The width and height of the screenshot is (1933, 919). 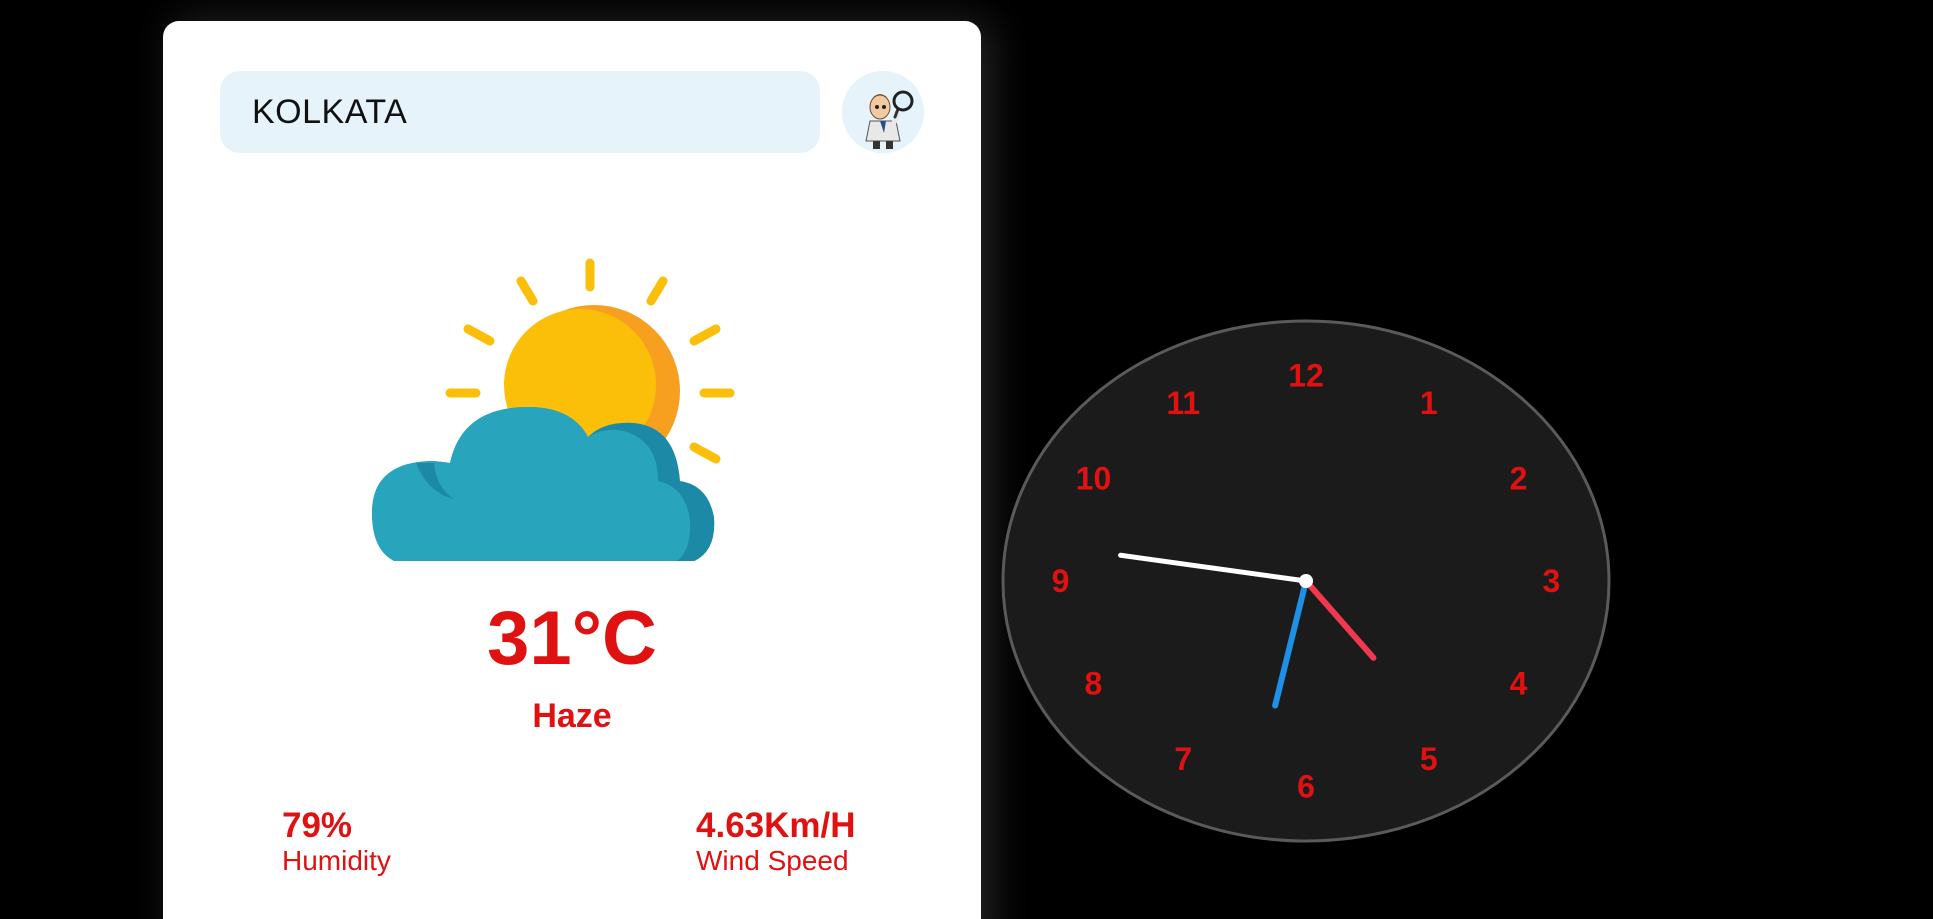 I want to click on humidity-stat: 79% Humidity, so click(x=336, y=841).